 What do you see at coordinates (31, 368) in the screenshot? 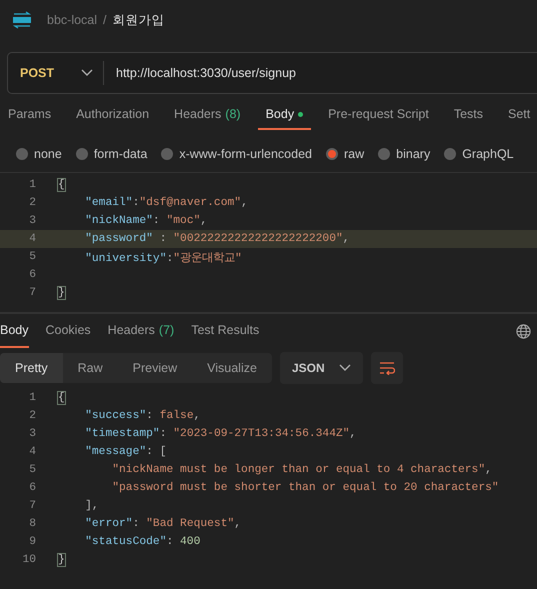
I see `view-mode-tab: Pretty` at bounding box center [31, 368].